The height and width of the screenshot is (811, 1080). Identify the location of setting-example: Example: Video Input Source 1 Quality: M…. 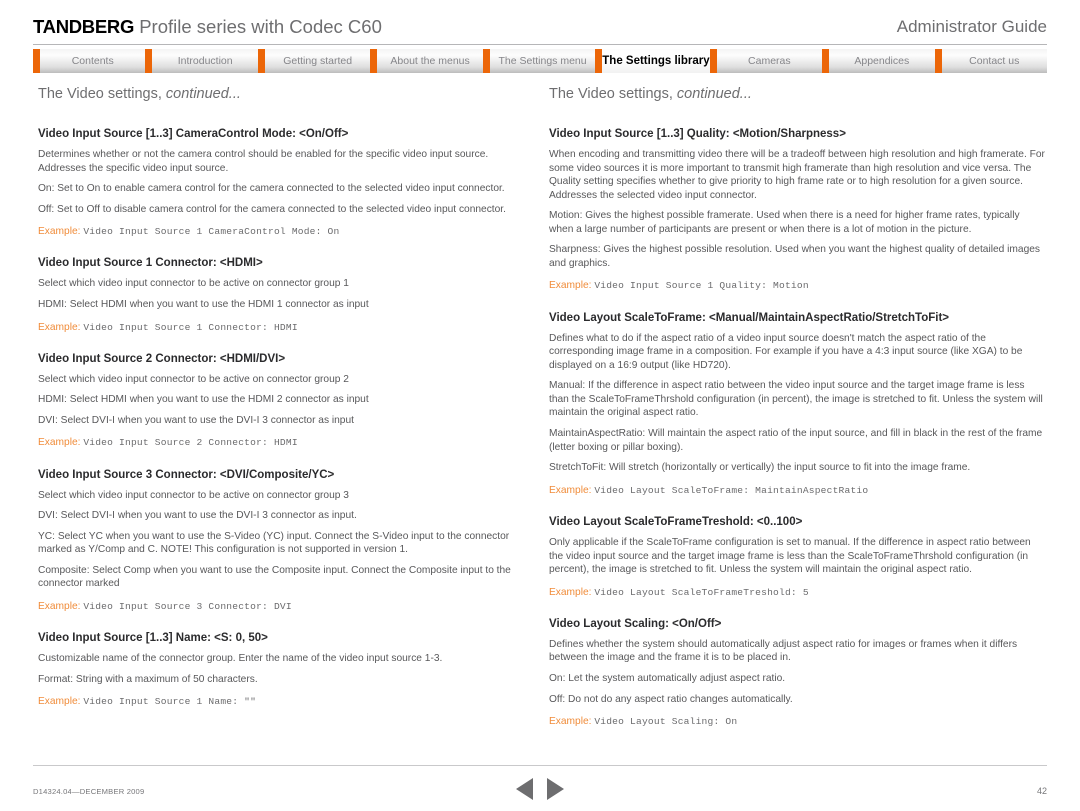
(797, 286).